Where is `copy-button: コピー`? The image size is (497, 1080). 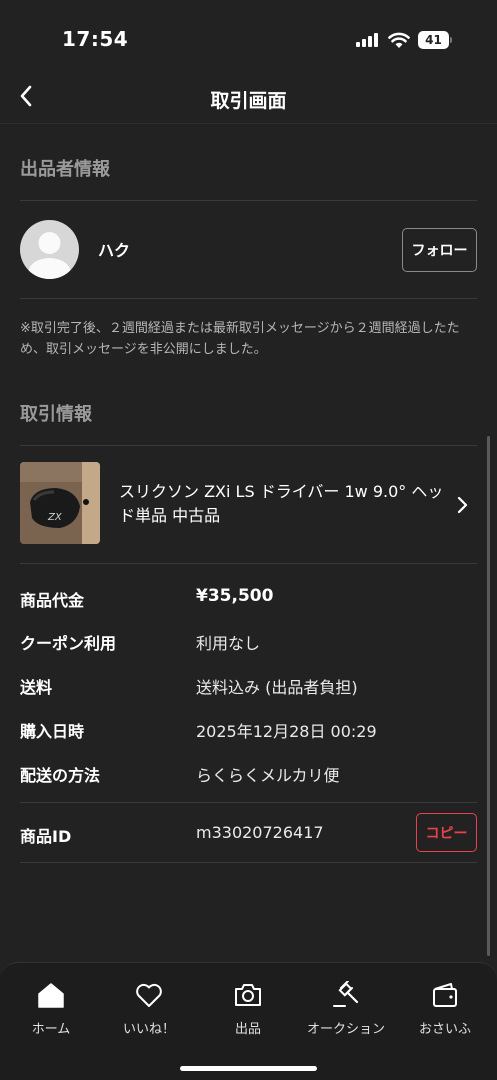 copy-button: コピー is located at coordinates (446, 832).